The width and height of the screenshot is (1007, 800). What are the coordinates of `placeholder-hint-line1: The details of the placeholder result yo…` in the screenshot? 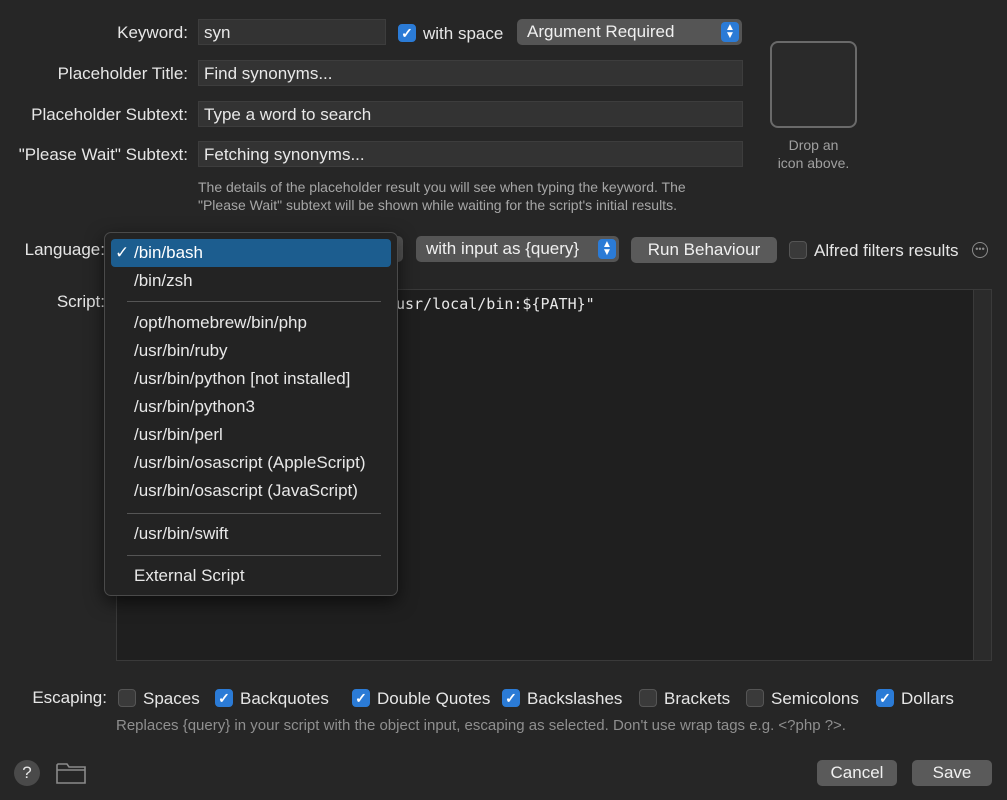 It's located at (442, 187).